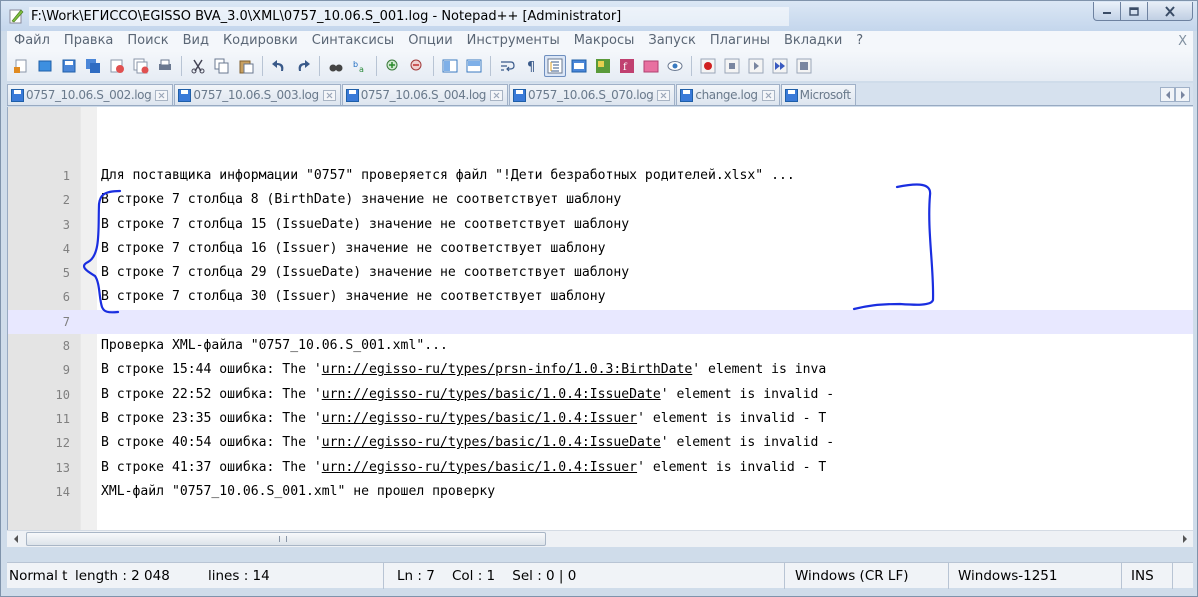 Image resolution: width=1198 pixels, height=597 pixels. Describe the element at coordinates (21, 66) in the screenshot. I see `new-file-button` at that location.